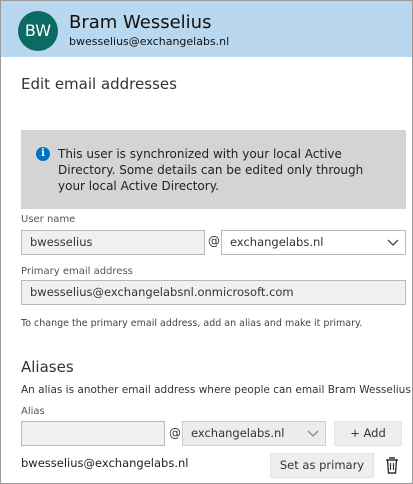 This screenshot has height=484, width=413. Describe the element at coordinates (140, 22) in the screenshot. I see `user-display-name: Bram Wesselius` at that location.